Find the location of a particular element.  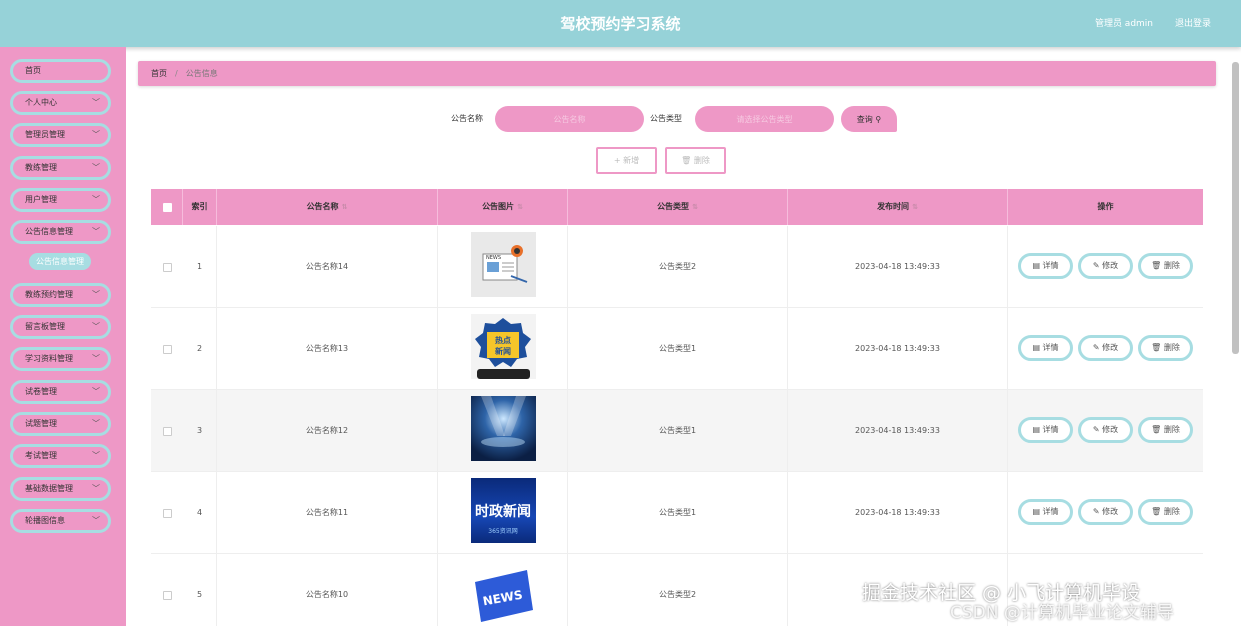

notice-image: 时政新闻 365资讯网 is located at coordinates (503, 510).